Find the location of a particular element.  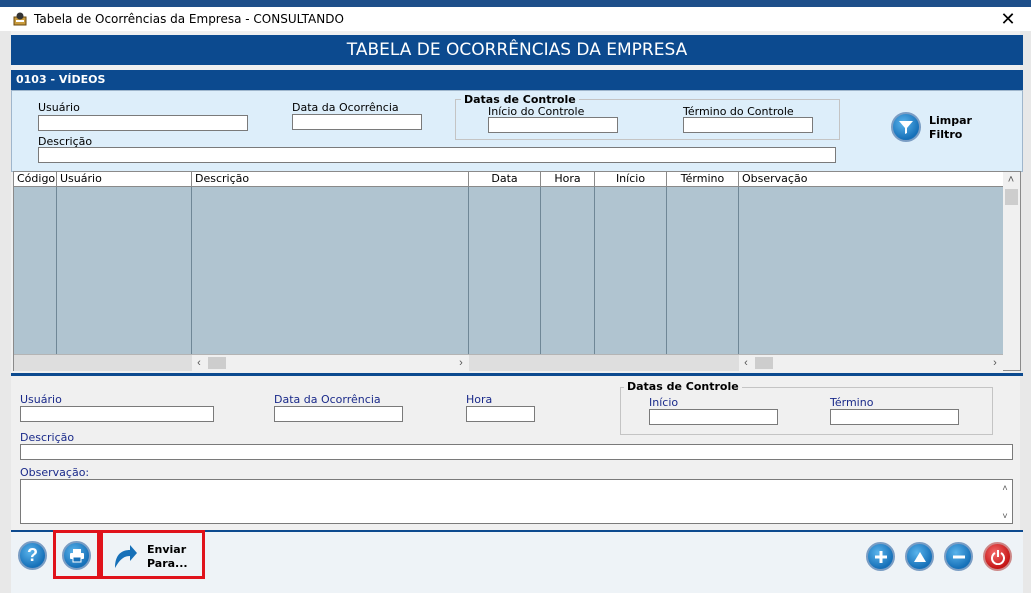

detail-descricao-input is located at coordinates (516, 452).